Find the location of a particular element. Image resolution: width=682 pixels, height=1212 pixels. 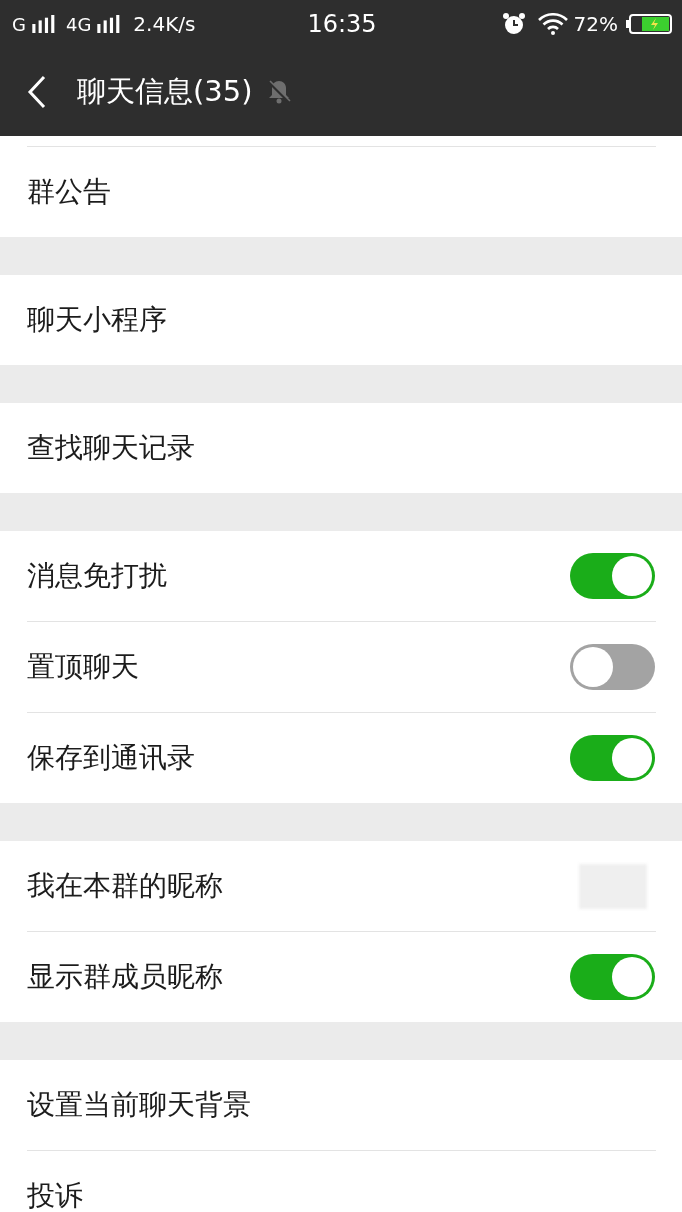

setting-label: 保存到通讯录 is located at coordinates (111, 758).